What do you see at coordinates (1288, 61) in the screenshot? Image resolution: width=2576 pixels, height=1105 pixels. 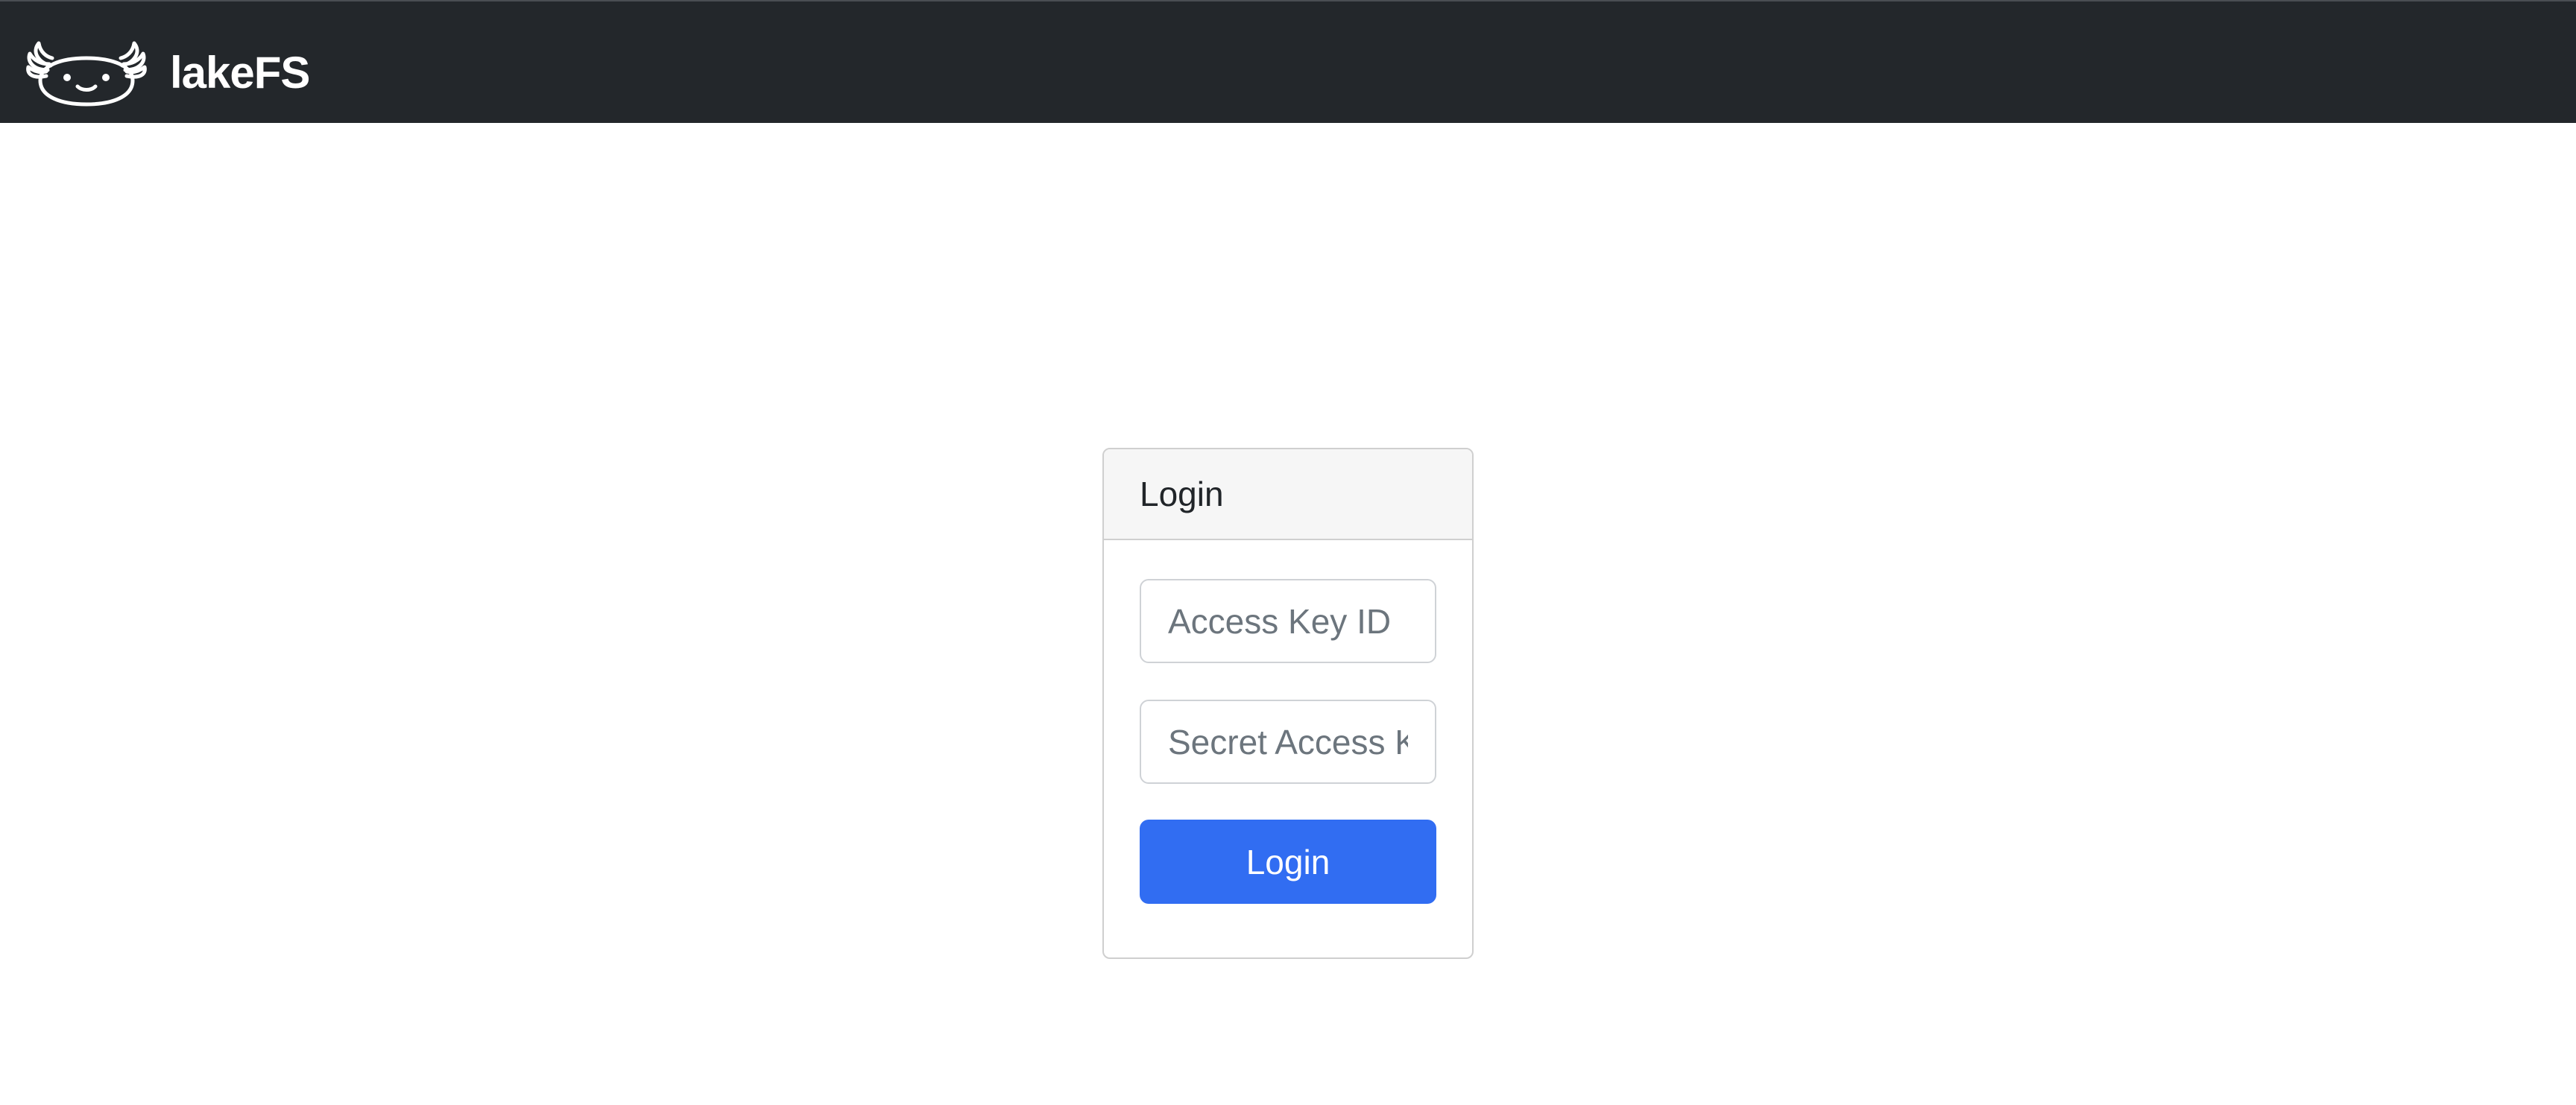 I see `top-navbar: lakeFS` at bounding box center [1288, 61].